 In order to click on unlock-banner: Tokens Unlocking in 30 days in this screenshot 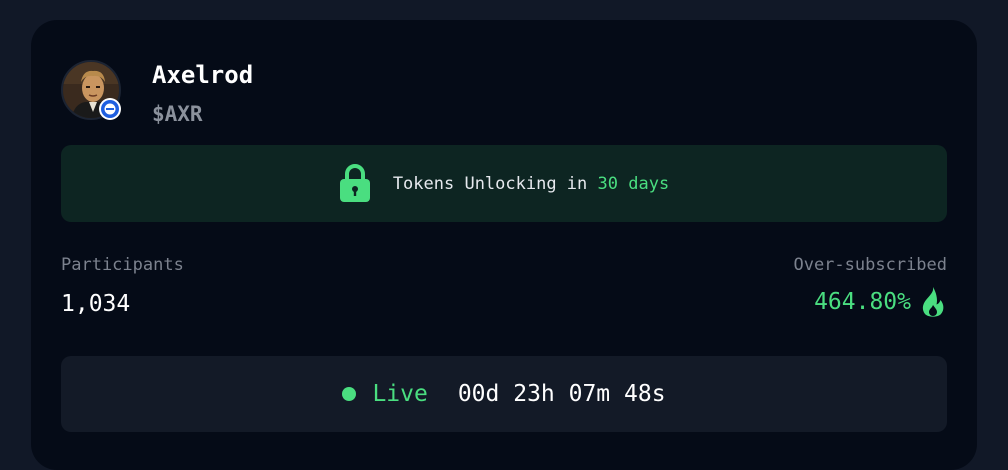, I will do `click(504, 183)`.